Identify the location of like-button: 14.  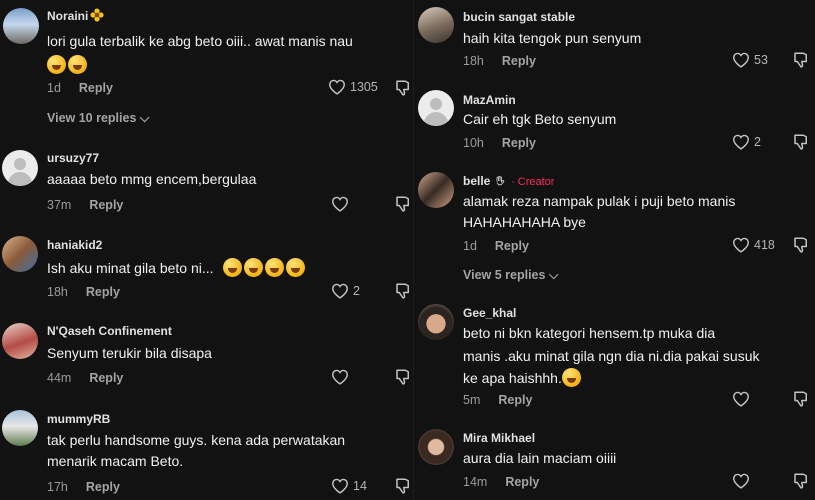
(349, 486).